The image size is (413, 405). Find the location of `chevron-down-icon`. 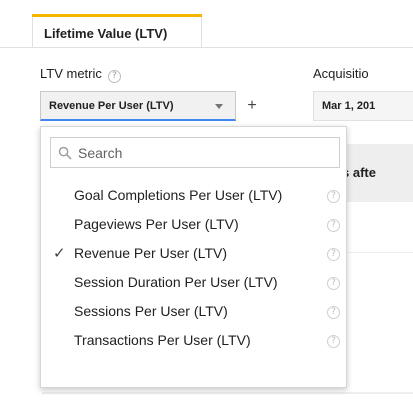

chevron-down-icon is located at coordinates (219, 106).